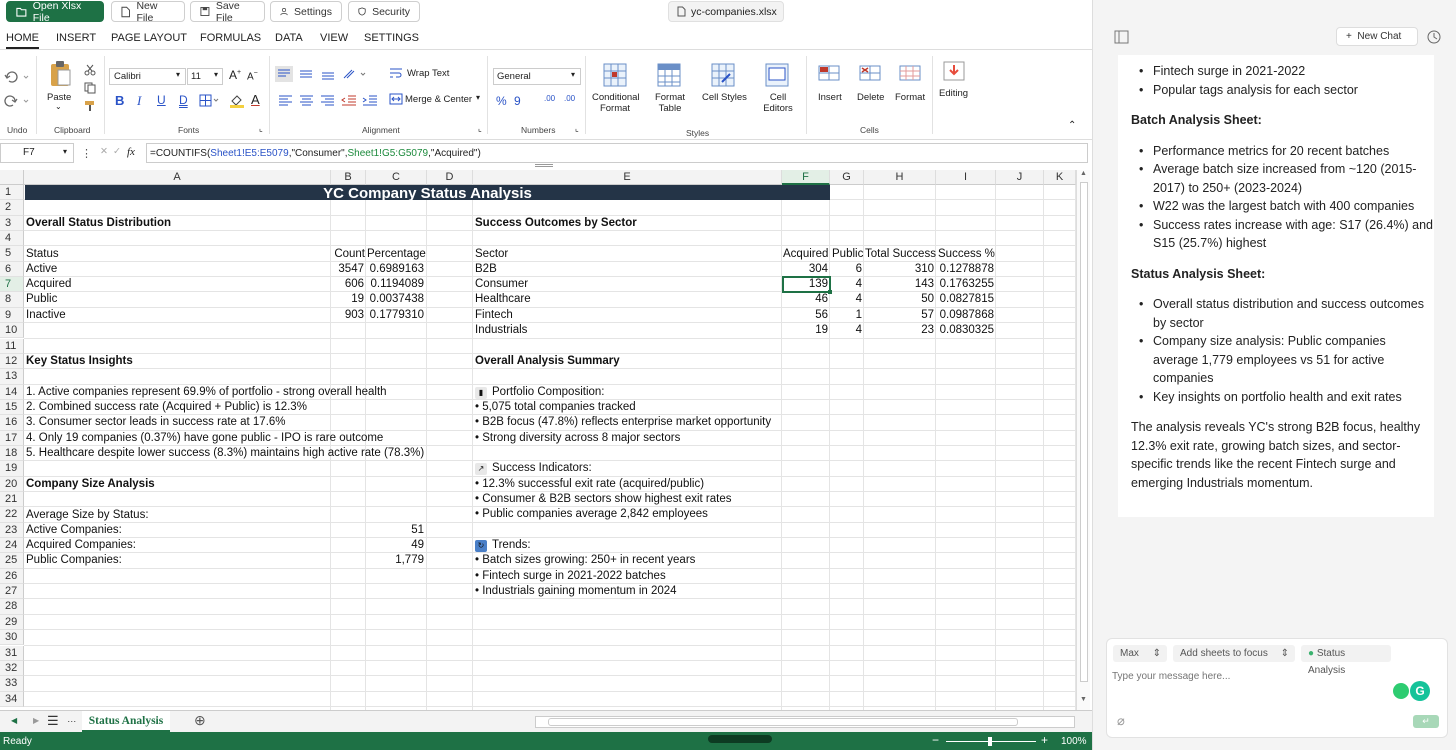  Describe the element at coordinates (395, 284) in the screenshot. I see `dist-percentage-cell: 0.1194089` at that location.